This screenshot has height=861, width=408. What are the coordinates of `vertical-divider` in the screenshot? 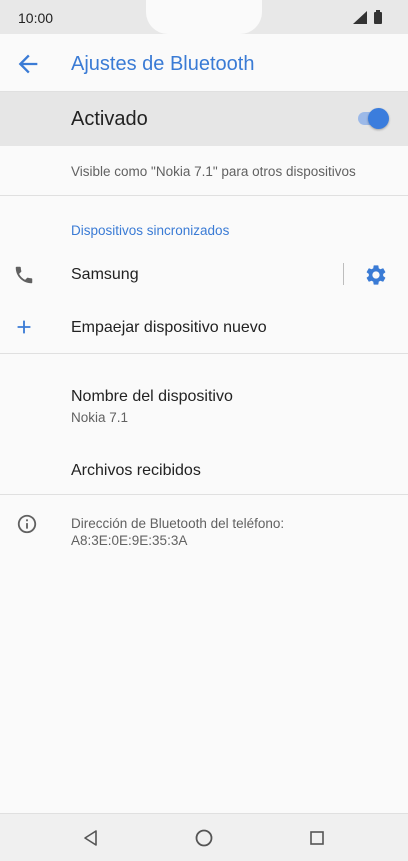 It's located at (343, 274).